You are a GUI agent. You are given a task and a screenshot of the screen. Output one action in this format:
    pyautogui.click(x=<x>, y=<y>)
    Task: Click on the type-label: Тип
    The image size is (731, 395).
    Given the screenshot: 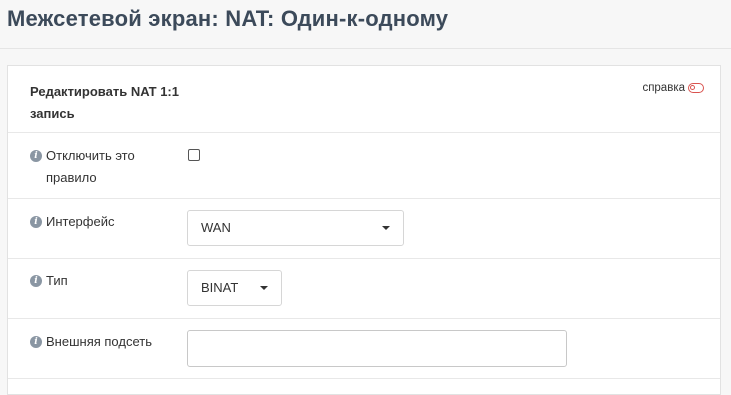 What is the action you would take?
    pyautogui.click(x=57, y=280)
    